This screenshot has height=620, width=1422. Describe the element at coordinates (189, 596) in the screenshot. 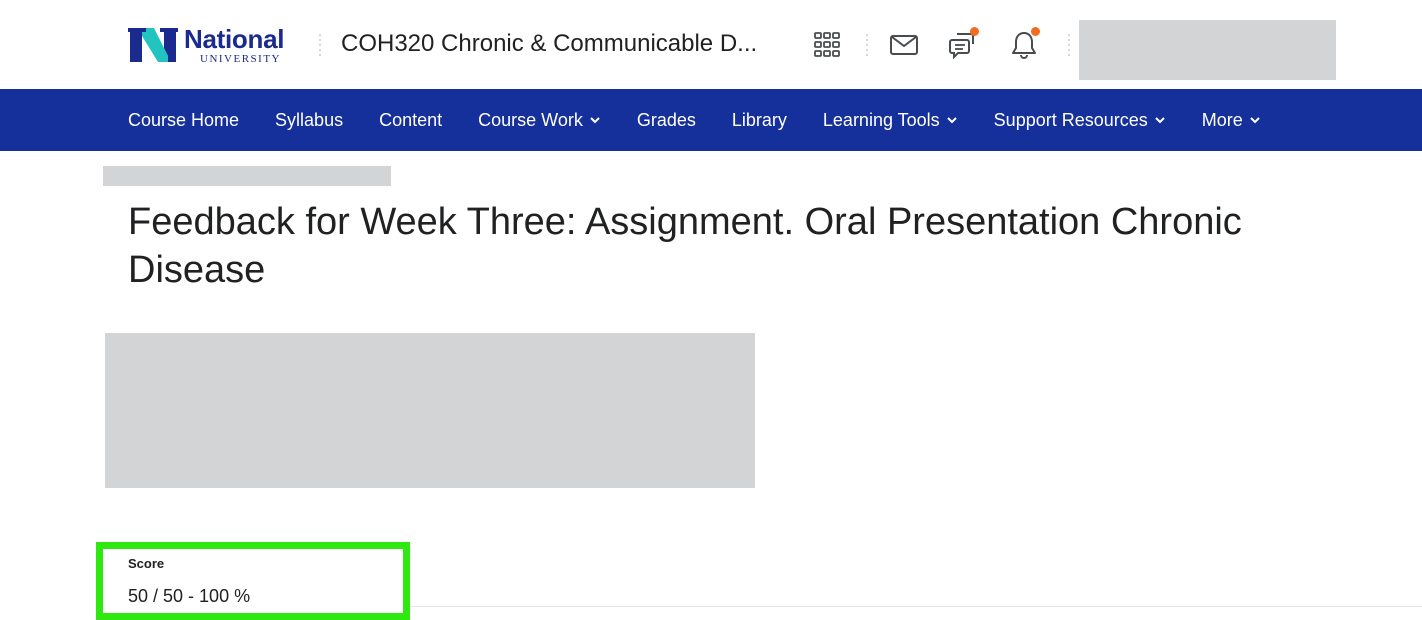

I see `score-value: 50 / 50 - 100 %` at that location.